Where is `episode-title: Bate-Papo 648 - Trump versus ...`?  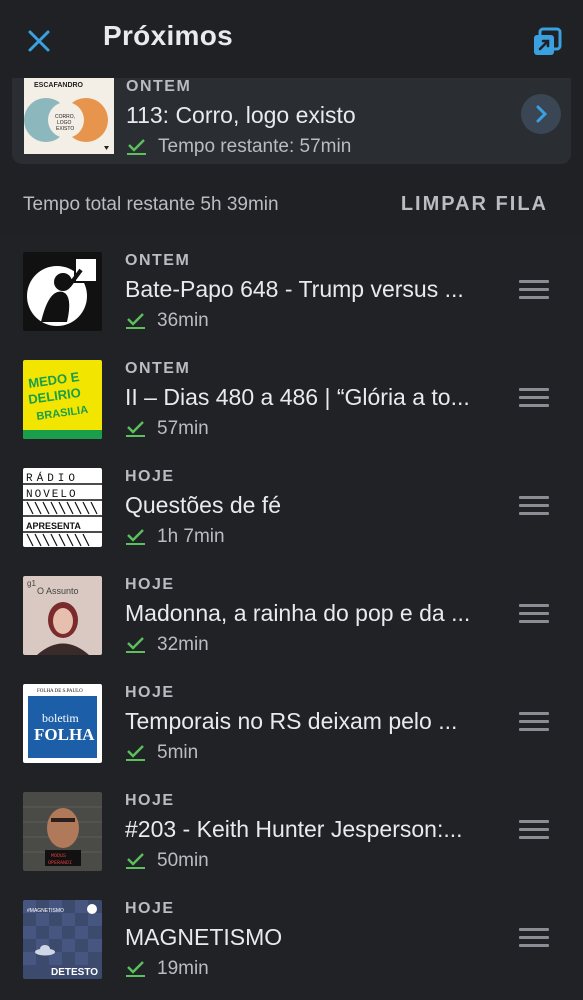 episode-title: Bate-Papo 648 - Trump versus ... is located at coordinates (294, 289).